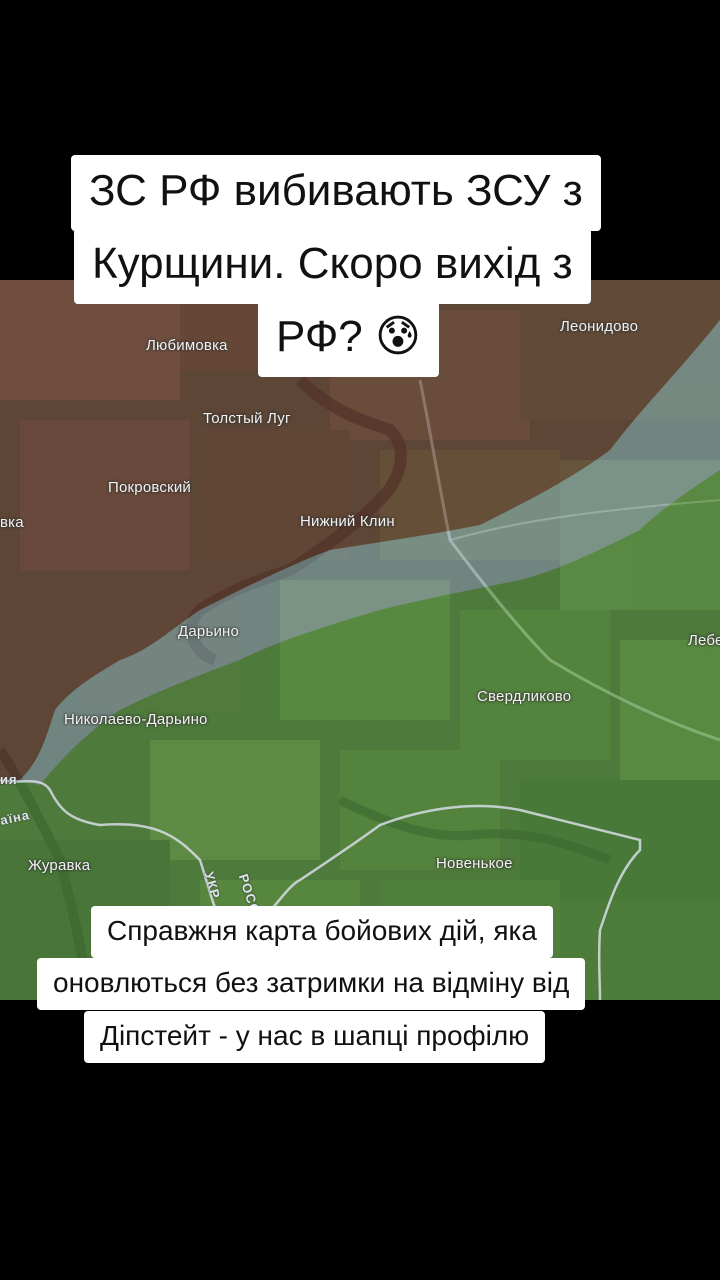 The height and width of the screenshot is (1280, 720). What do you see at coordinates (599, 326) in the screenshot?
I see `place-leonidovo: Леонидово` at bounding box center [599, 326].